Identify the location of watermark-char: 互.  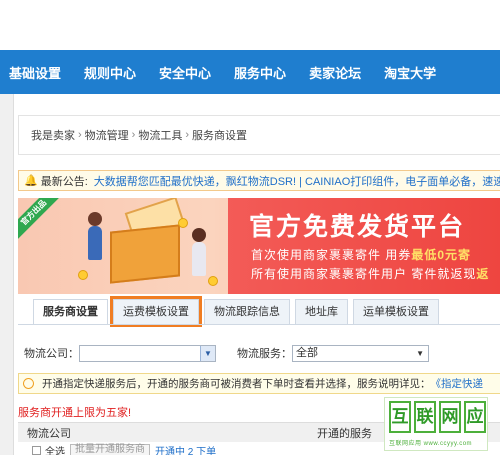
(400, 417).